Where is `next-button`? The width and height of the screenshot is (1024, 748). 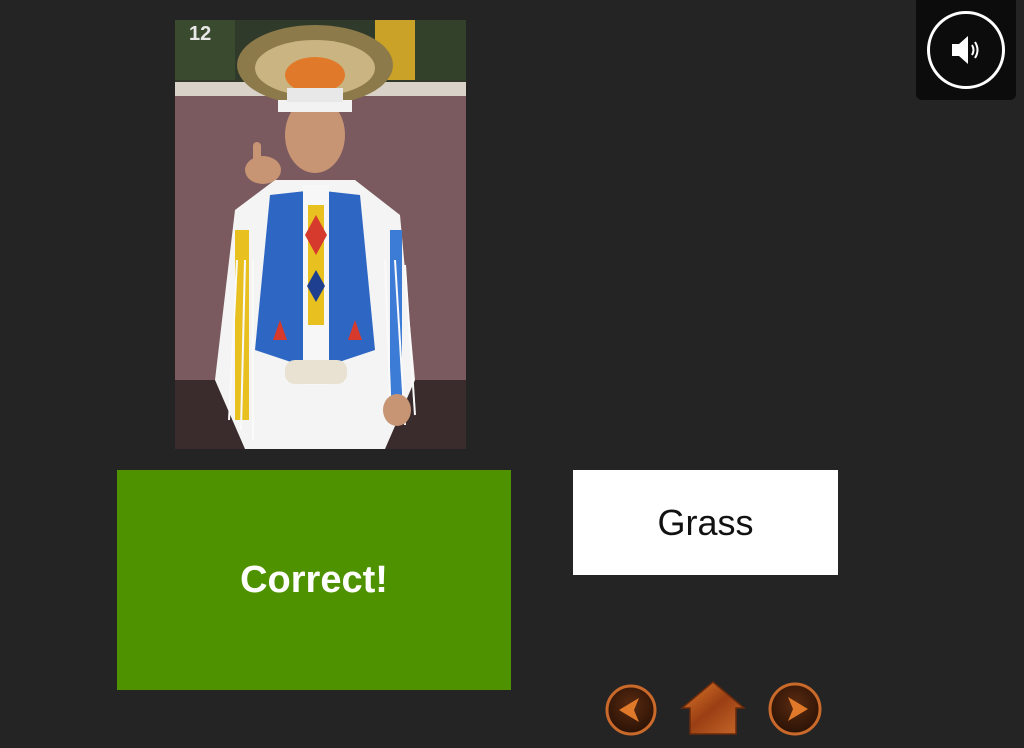 next-button is located at coordinates (795, 709).